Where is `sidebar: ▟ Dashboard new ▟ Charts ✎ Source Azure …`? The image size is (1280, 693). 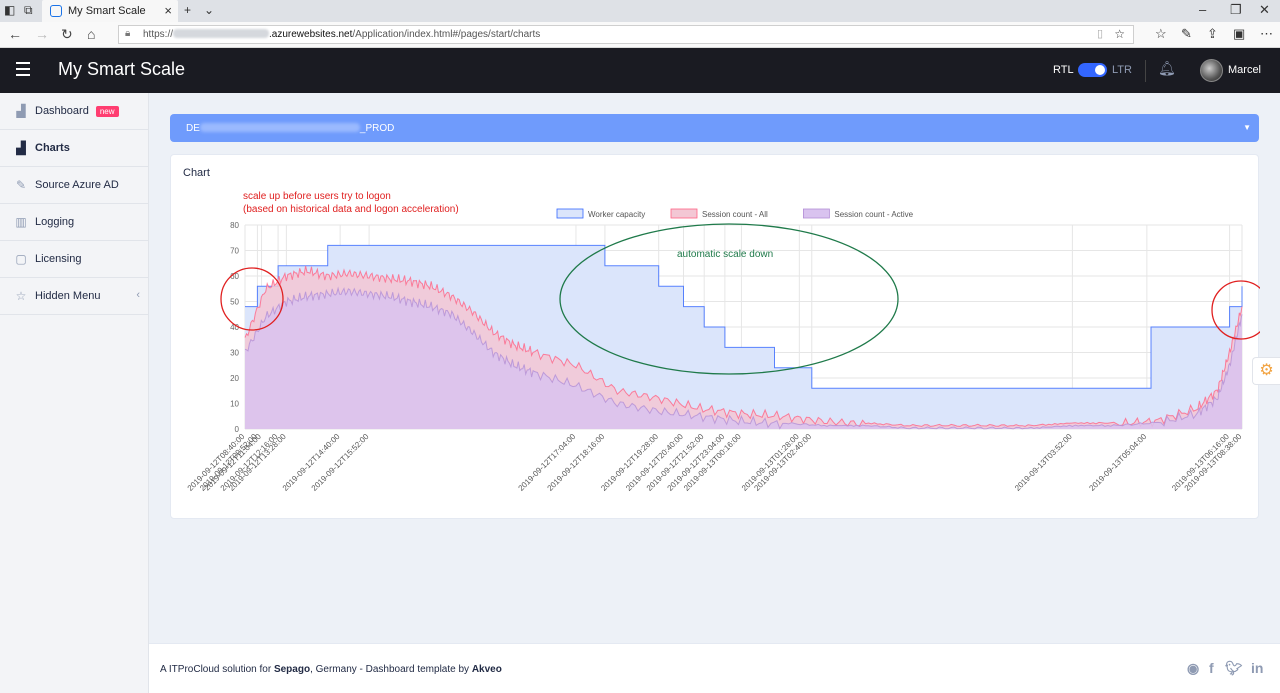 sidebar: ▟ Dashboard new ▟ Charts ✎ Source Azure … is located at coordinates (74, 393).